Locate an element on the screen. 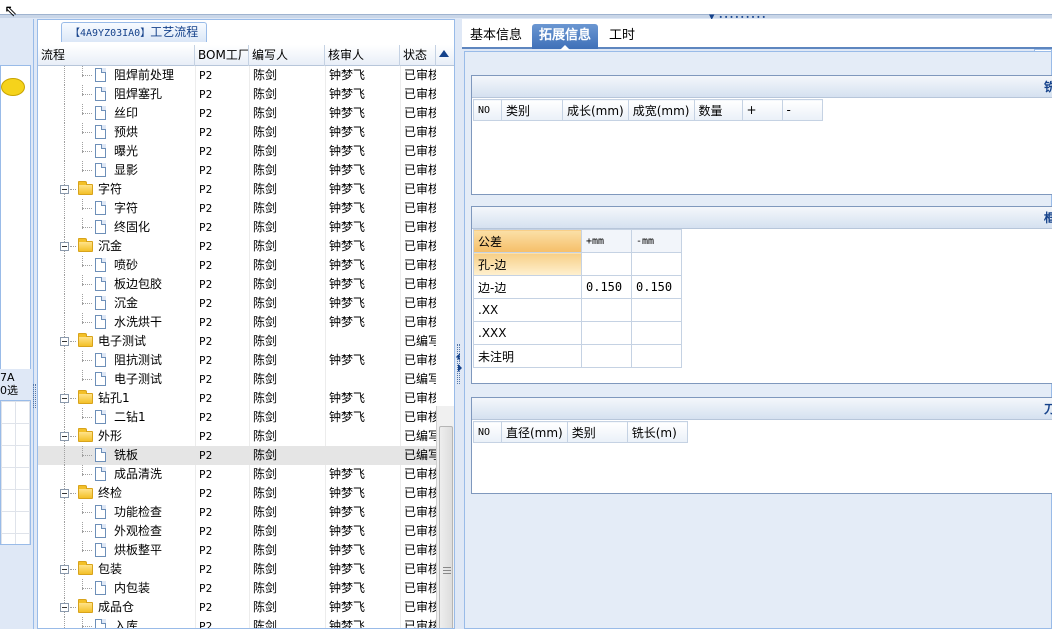 The image size is (1052, 629). tree-row: 板边包胶 P2 陈剑 钟梦飞 已审核 is located at coordinates (237, 284).